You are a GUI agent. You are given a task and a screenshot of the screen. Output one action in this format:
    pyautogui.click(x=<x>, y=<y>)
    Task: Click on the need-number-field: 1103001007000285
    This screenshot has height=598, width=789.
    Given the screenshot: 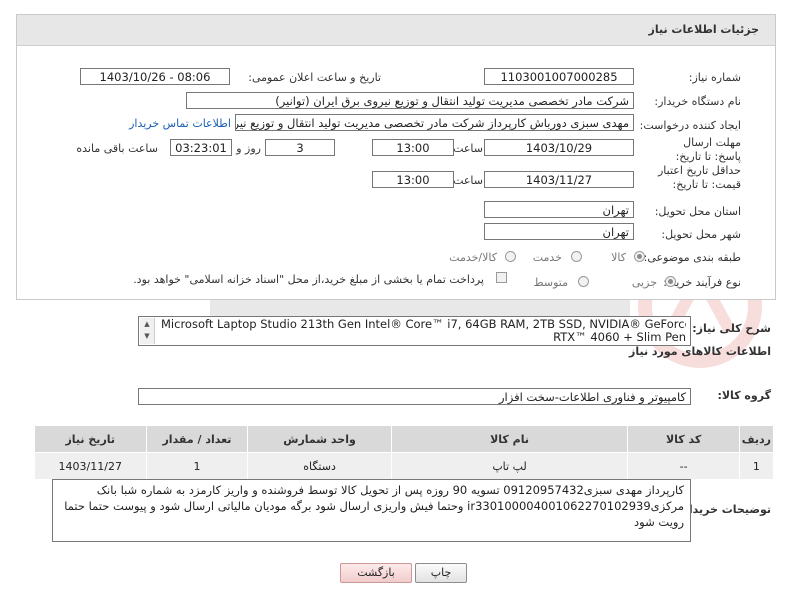 What is the action you would take?
    pyautogui.click(x=559, y=76)
    